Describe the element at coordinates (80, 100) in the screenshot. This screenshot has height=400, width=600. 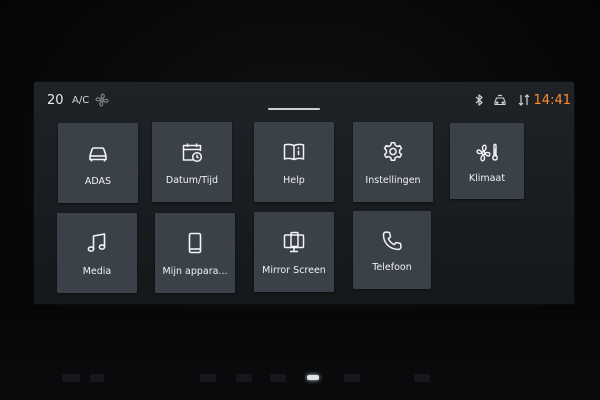
I see `ac-indicator: A/C` at that location.